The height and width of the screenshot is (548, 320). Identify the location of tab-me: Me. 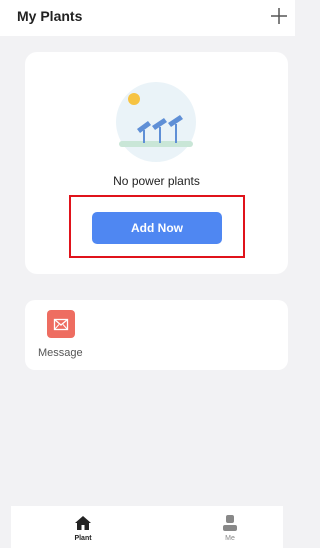
(230, 527).